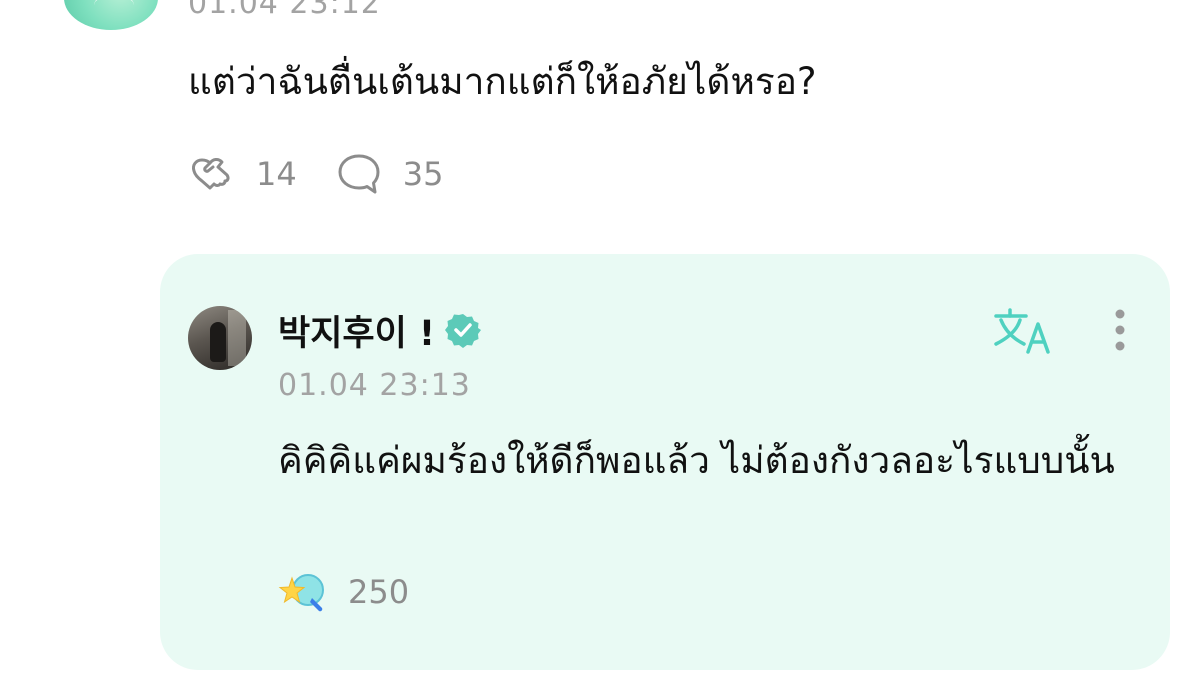 The height and width of the screenshot is (677, 1200). Describe the element at coordinates (389, 174) in the screenshot. I see `reply-button: 35` at that location.